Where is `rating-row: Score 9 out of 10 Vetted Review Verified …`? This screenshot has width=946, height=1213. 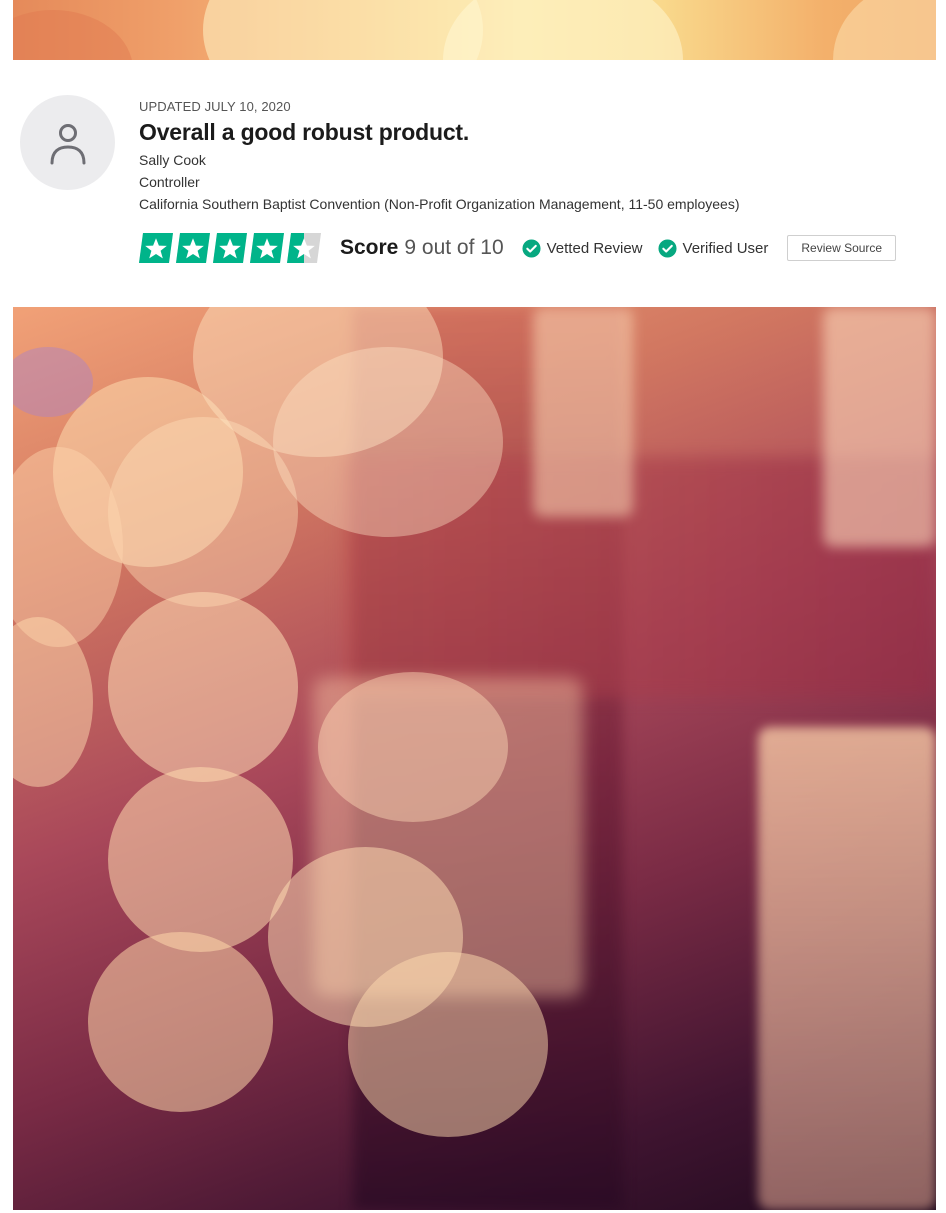
rating-row: Score 9 out of 10 Vetted Review Verified … is located at coordinates (518, 248).